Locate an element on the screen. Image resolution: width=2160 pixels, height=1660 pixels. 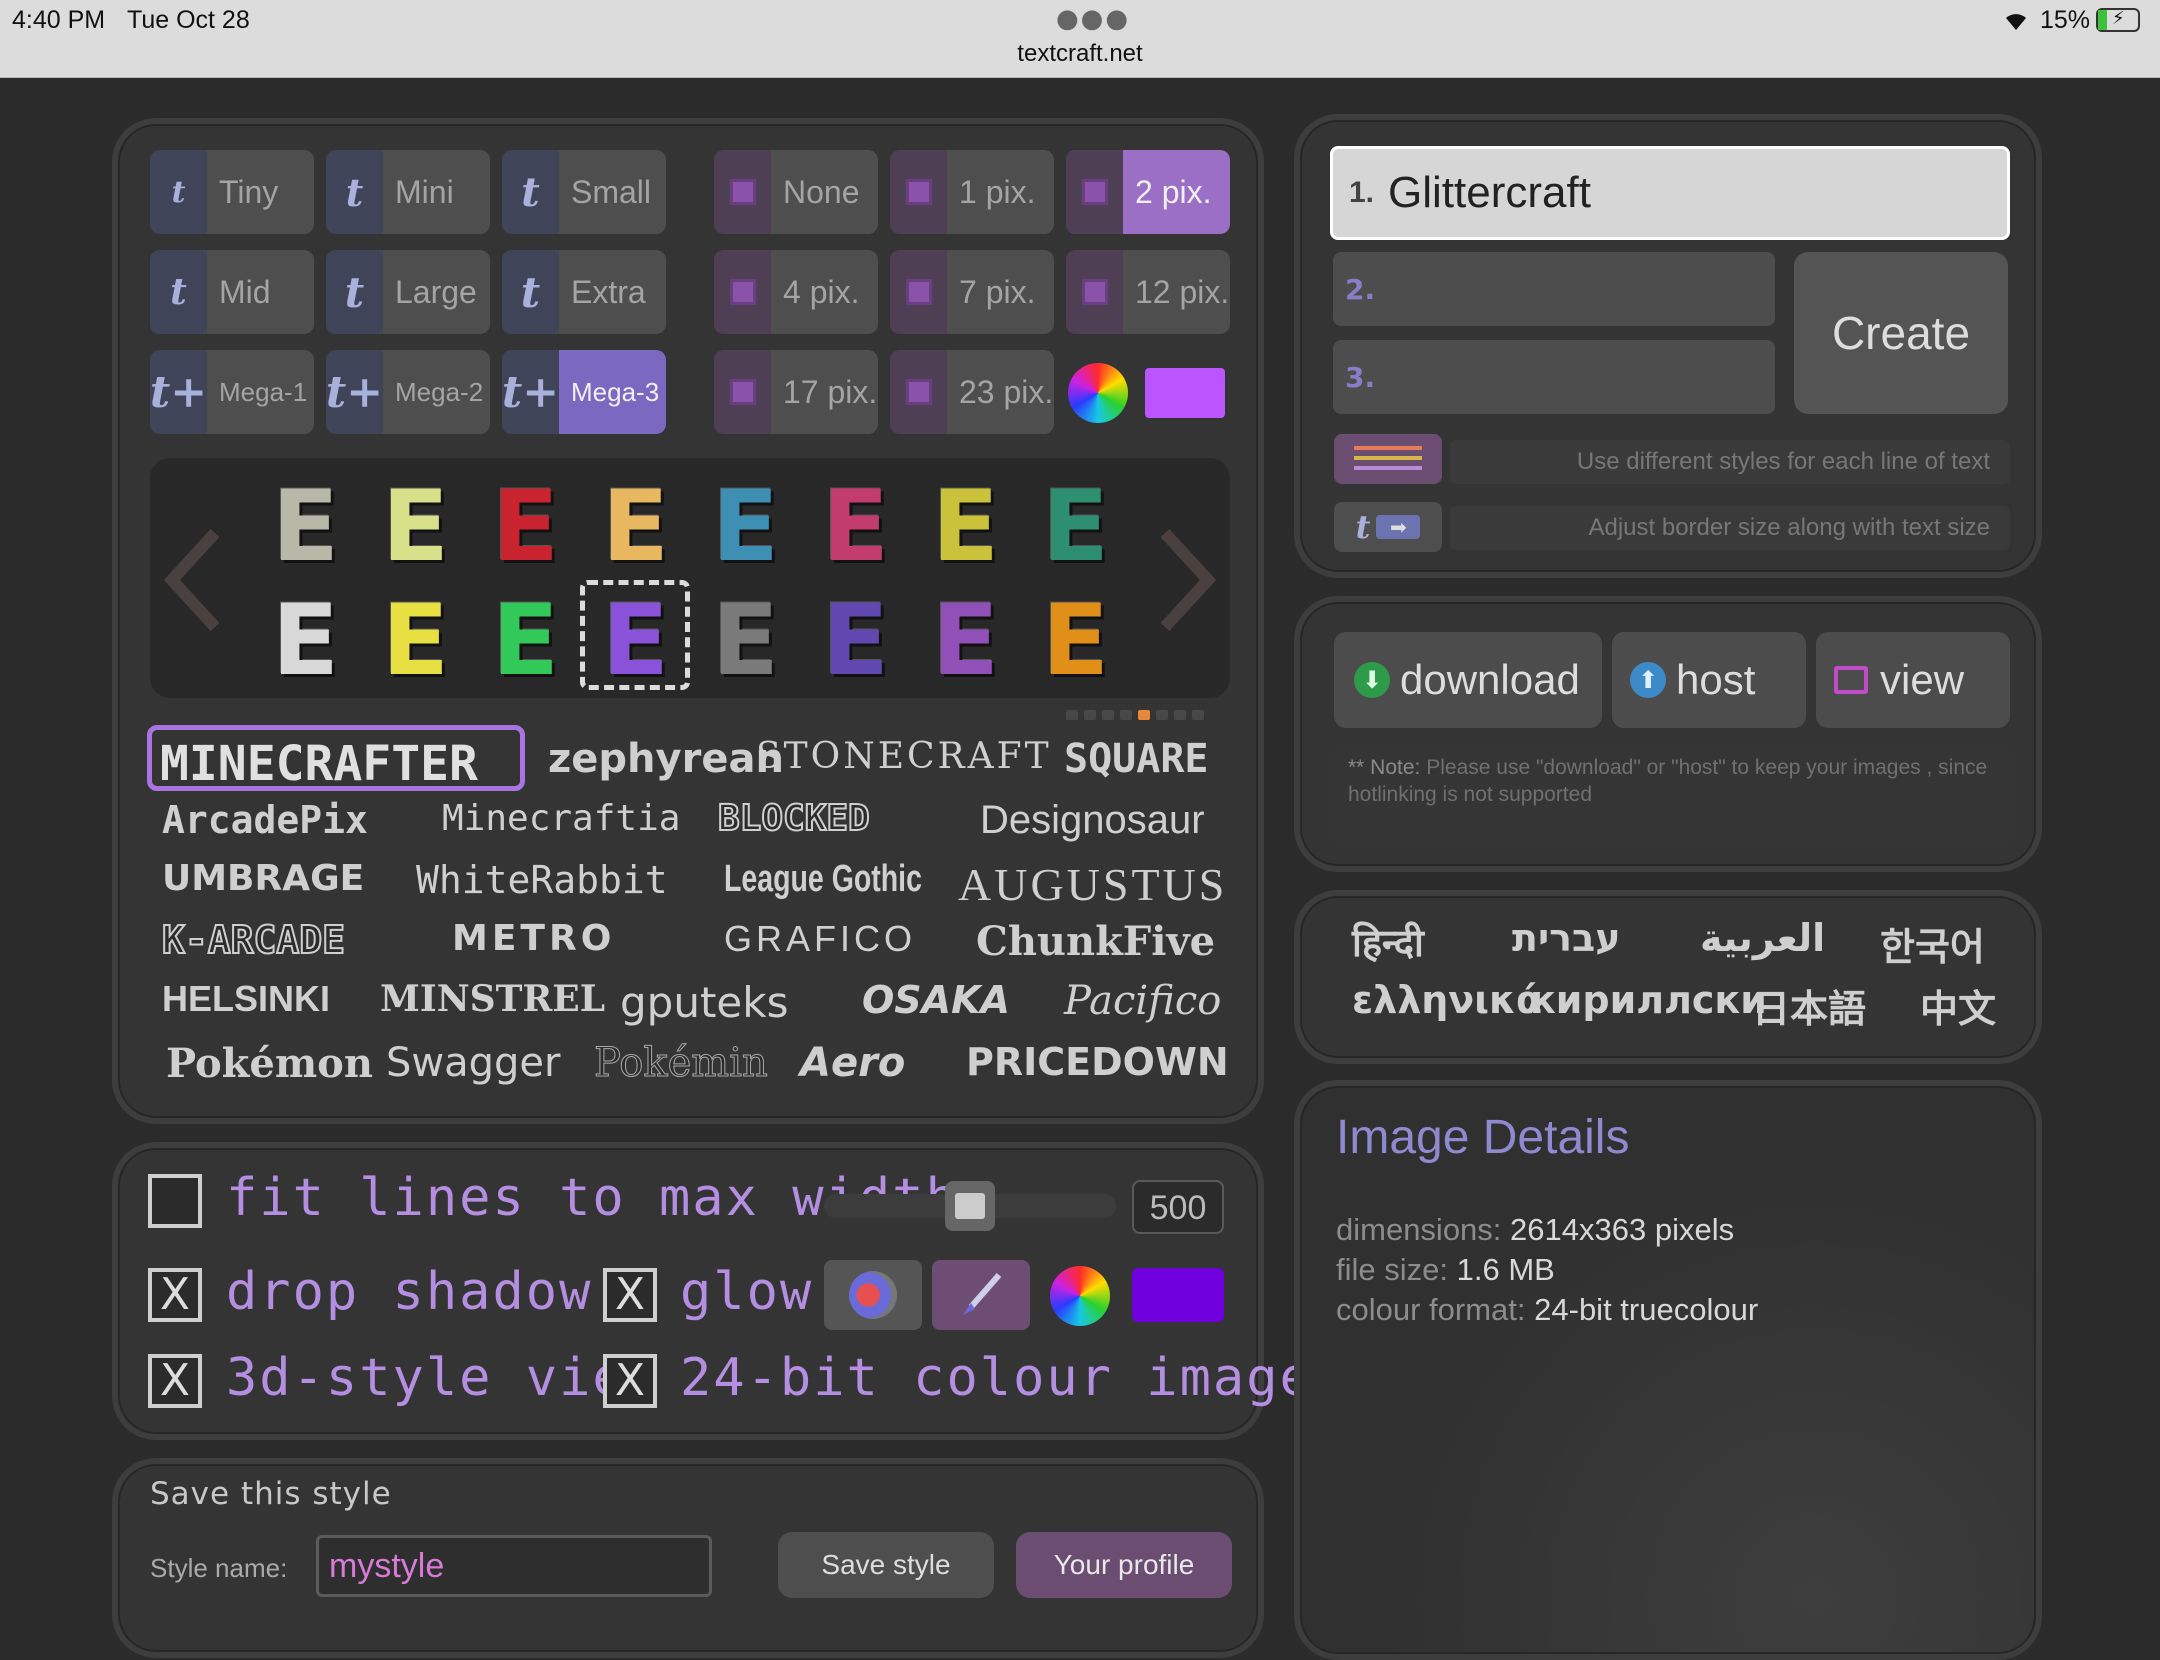
border-color-wheel is located at coordinates (1098, 393).